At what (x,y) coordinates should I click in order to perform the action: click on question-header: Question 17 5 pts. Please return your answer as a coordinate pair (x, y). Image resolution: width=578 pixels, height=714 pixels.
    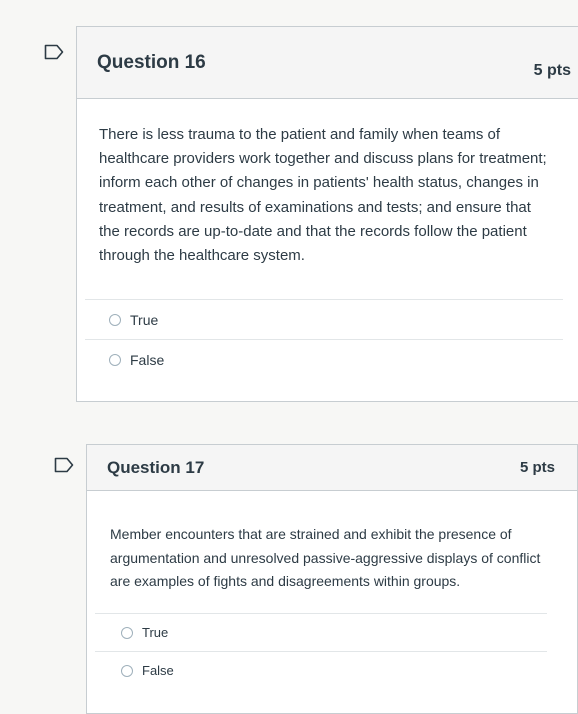
    Looking at the image, I should click on (332, 468).